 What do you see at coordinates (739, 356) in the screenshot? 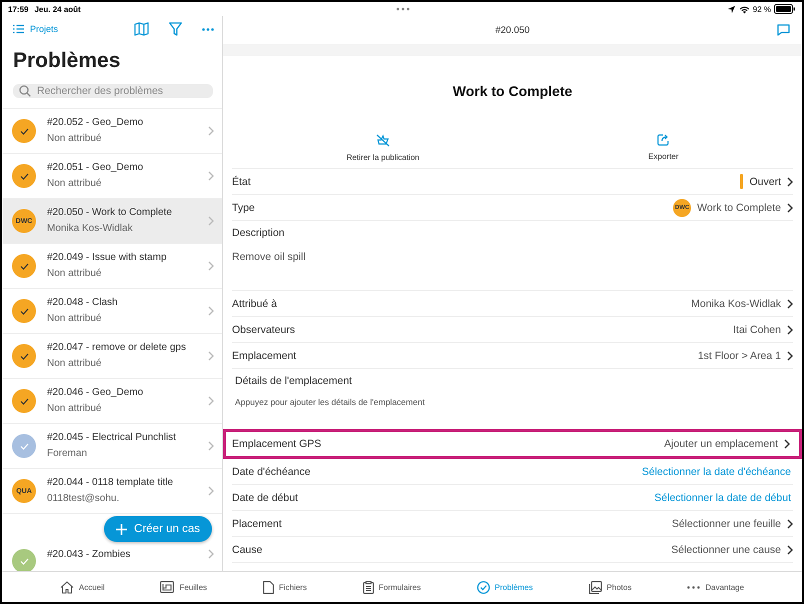
I see `field-value: 1st Floor > Area 1` at bounding box center [739, 356].